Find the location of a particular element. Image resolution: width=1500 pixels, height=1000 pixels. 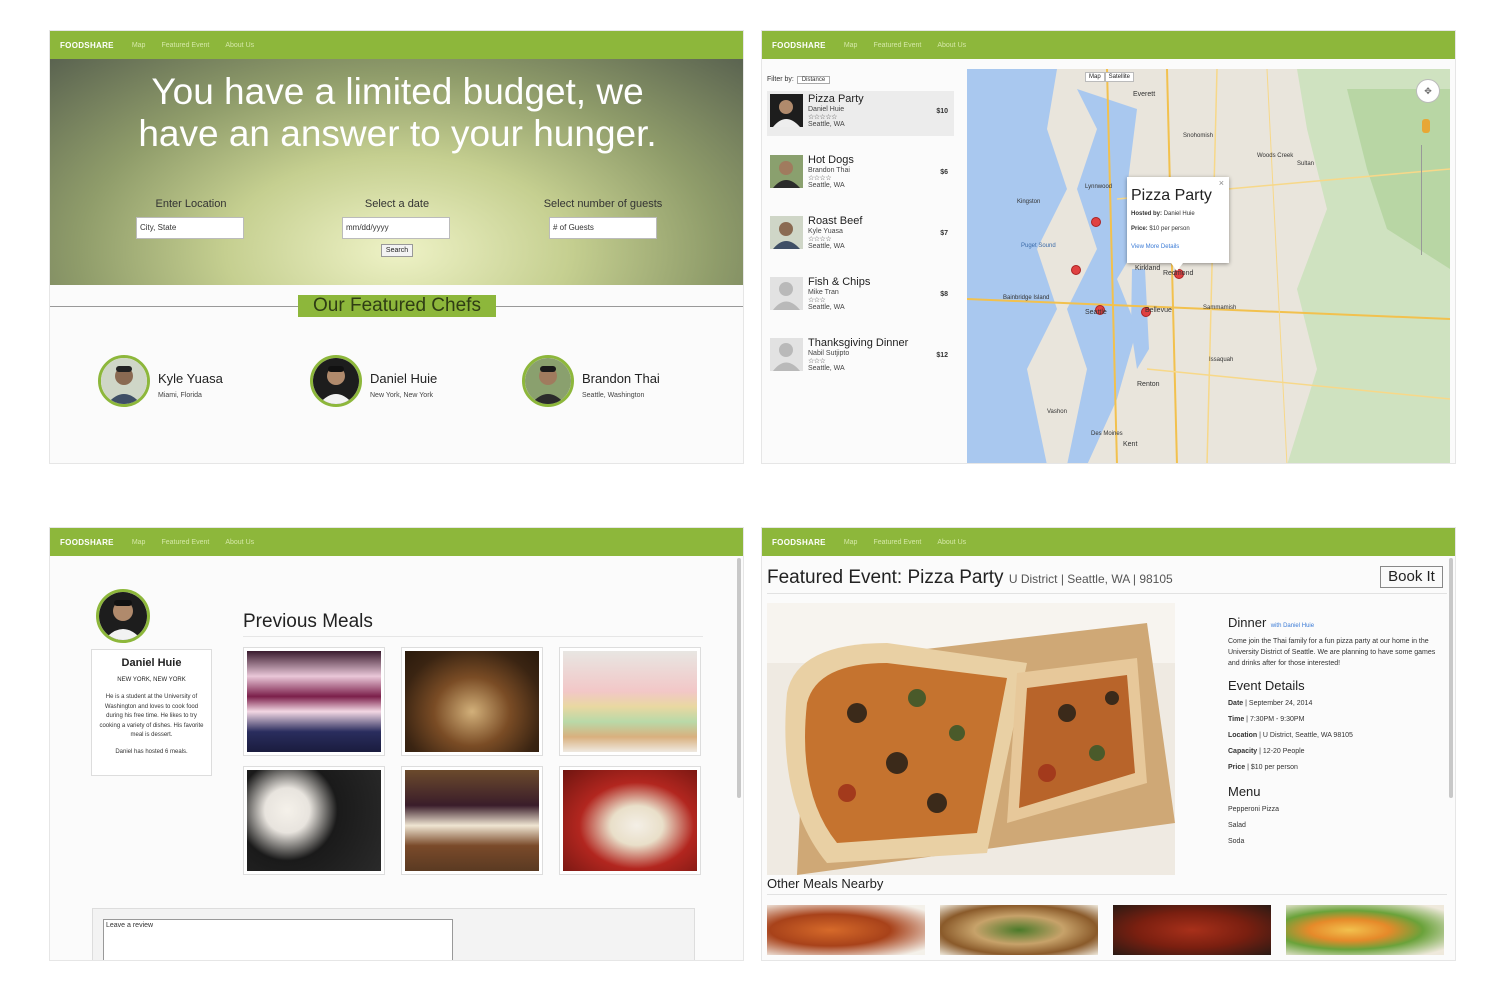

menu-item: Salad is located at coordinates (1237, 825).